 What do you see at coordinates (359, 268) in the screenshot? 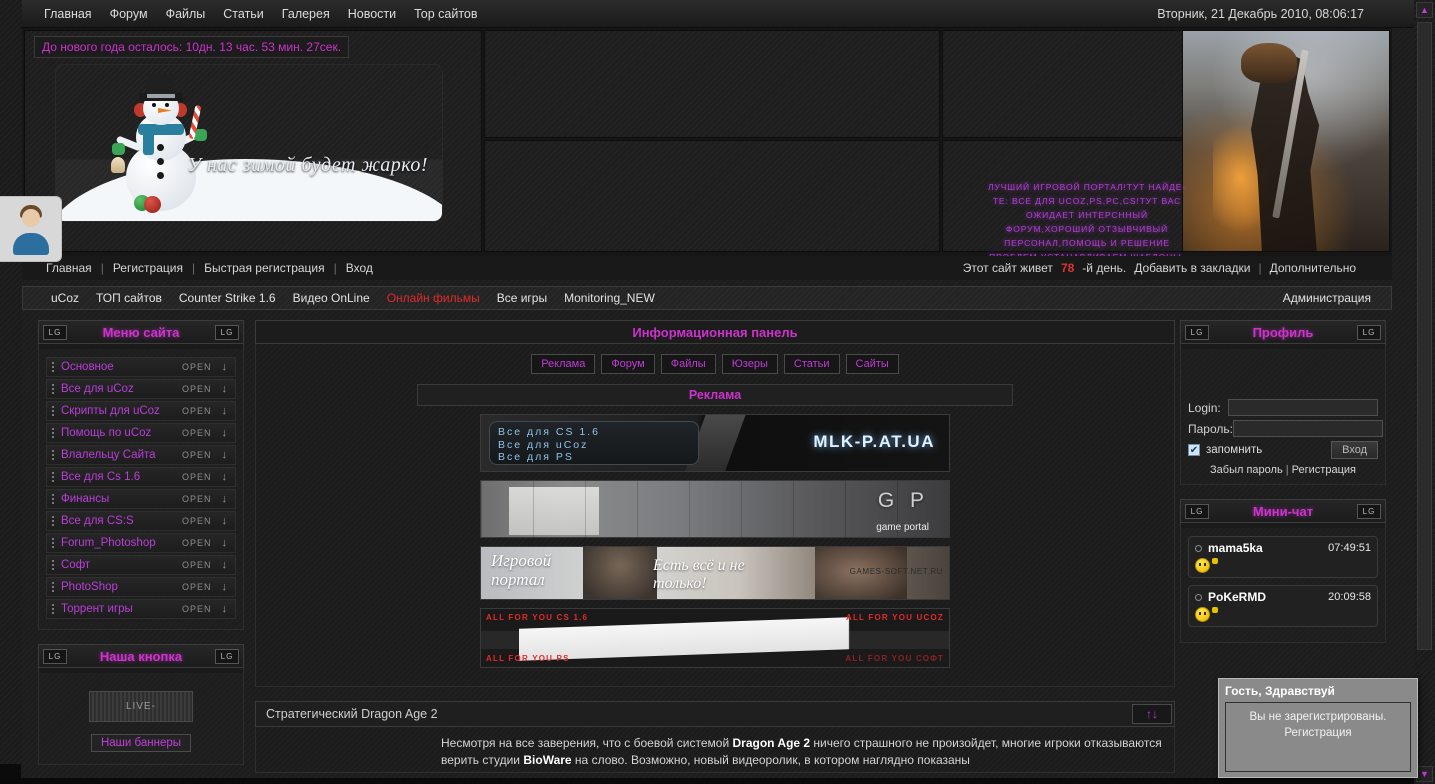
I see `nav2-item-3: Вход` at bounding box center [359, 268].